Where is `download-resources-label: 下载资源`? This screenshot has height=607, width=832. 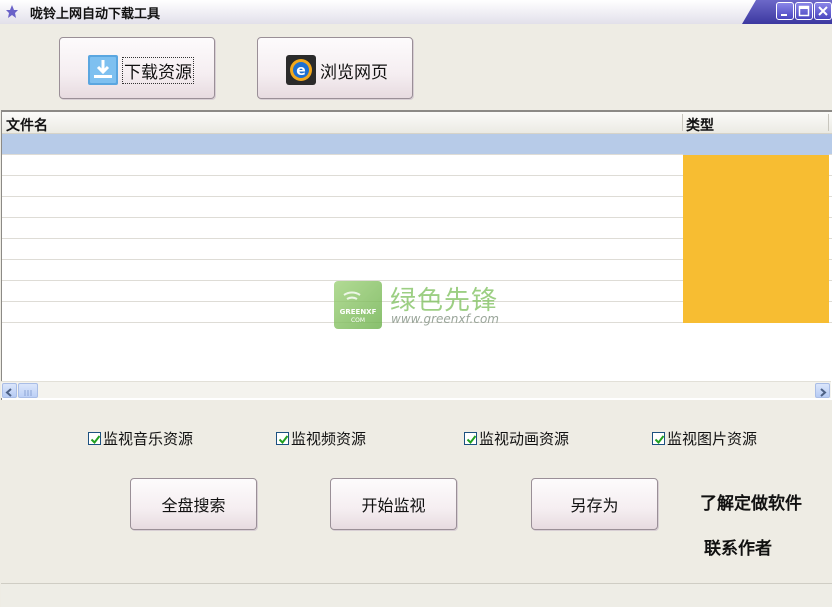
download-resources-label: 下载资源 is located at coordinates (158, 70).